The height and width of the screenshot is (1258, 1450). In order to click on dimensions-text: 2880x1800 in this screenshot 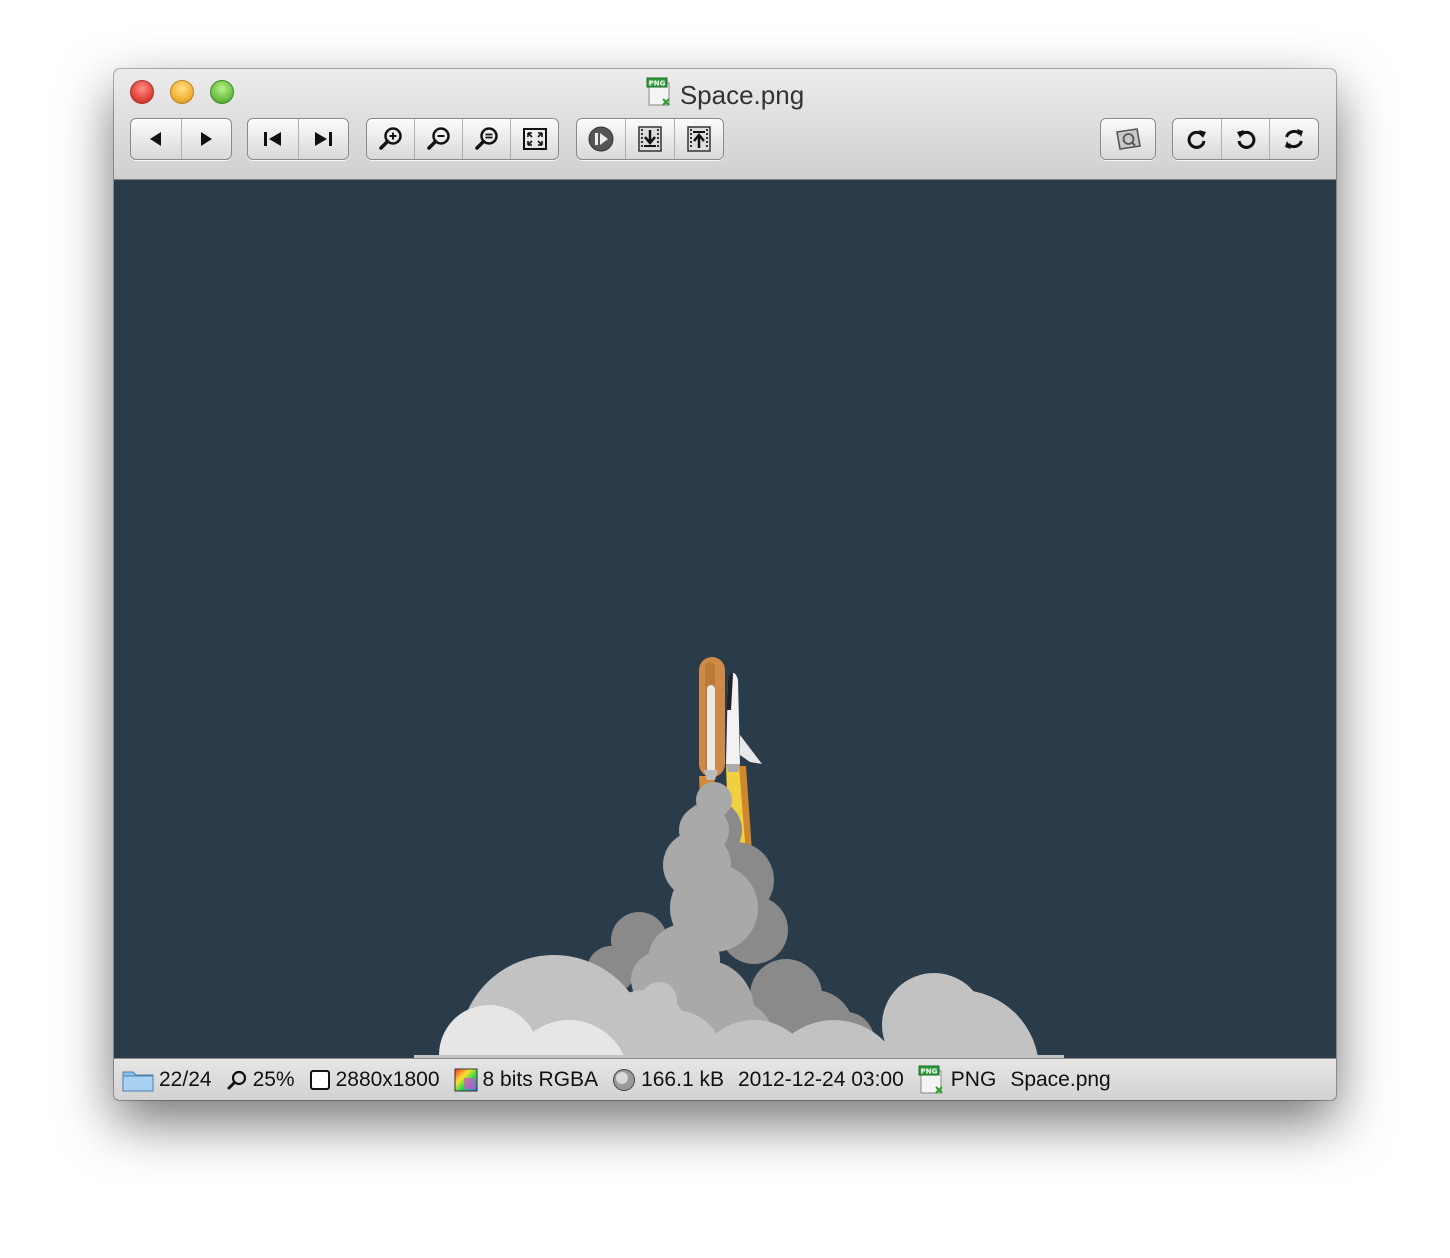, I will do `click(387, 1079)`.